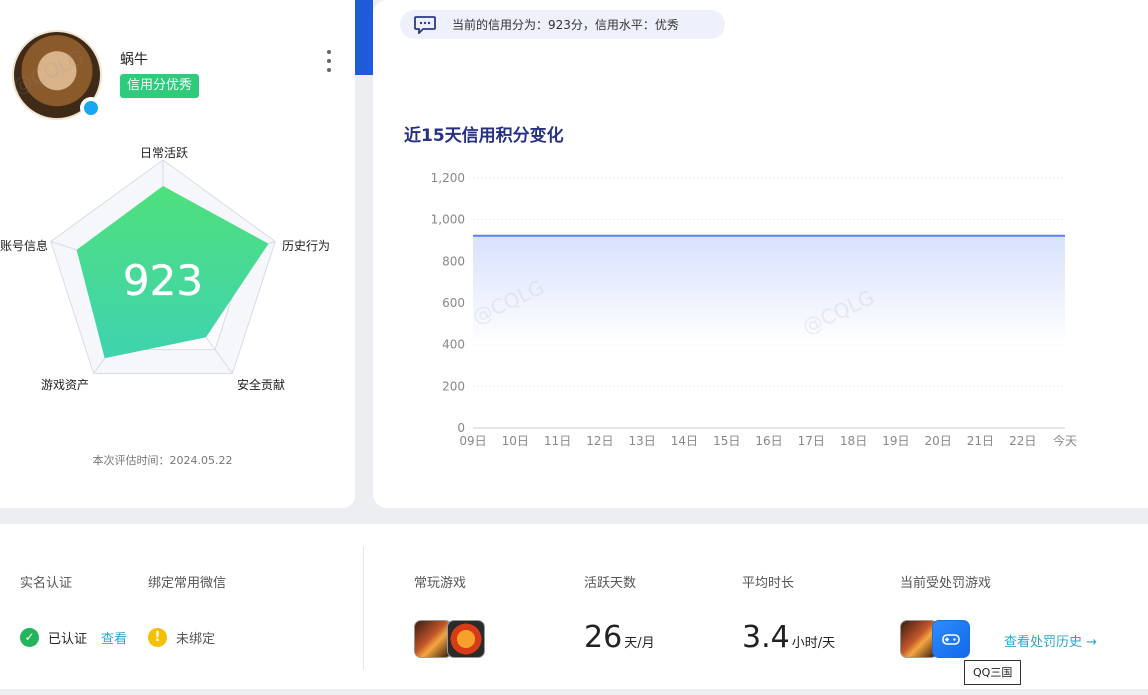  What do you see at coordinates (453, 386) in the screenshot?
I see `y-tick-label: 200` at bounding box center [453, 386].